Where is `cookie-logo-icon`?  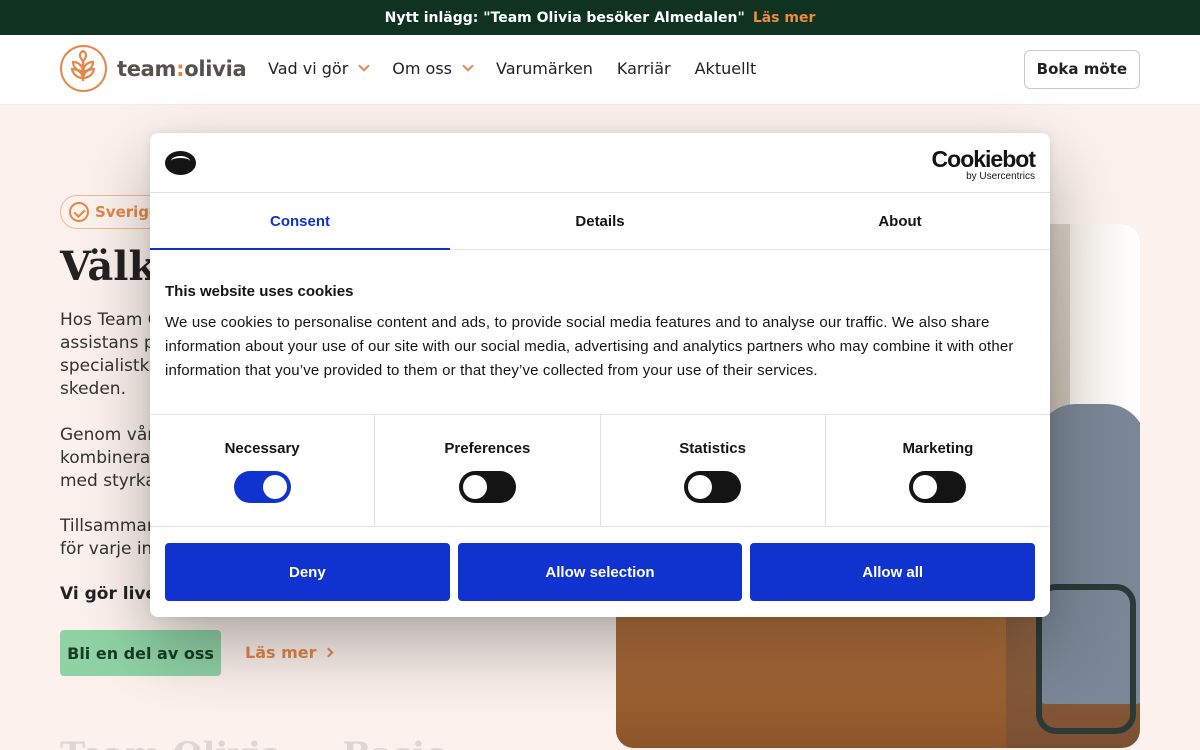 cookie-logo-icon is located at coordinates (180, 163).